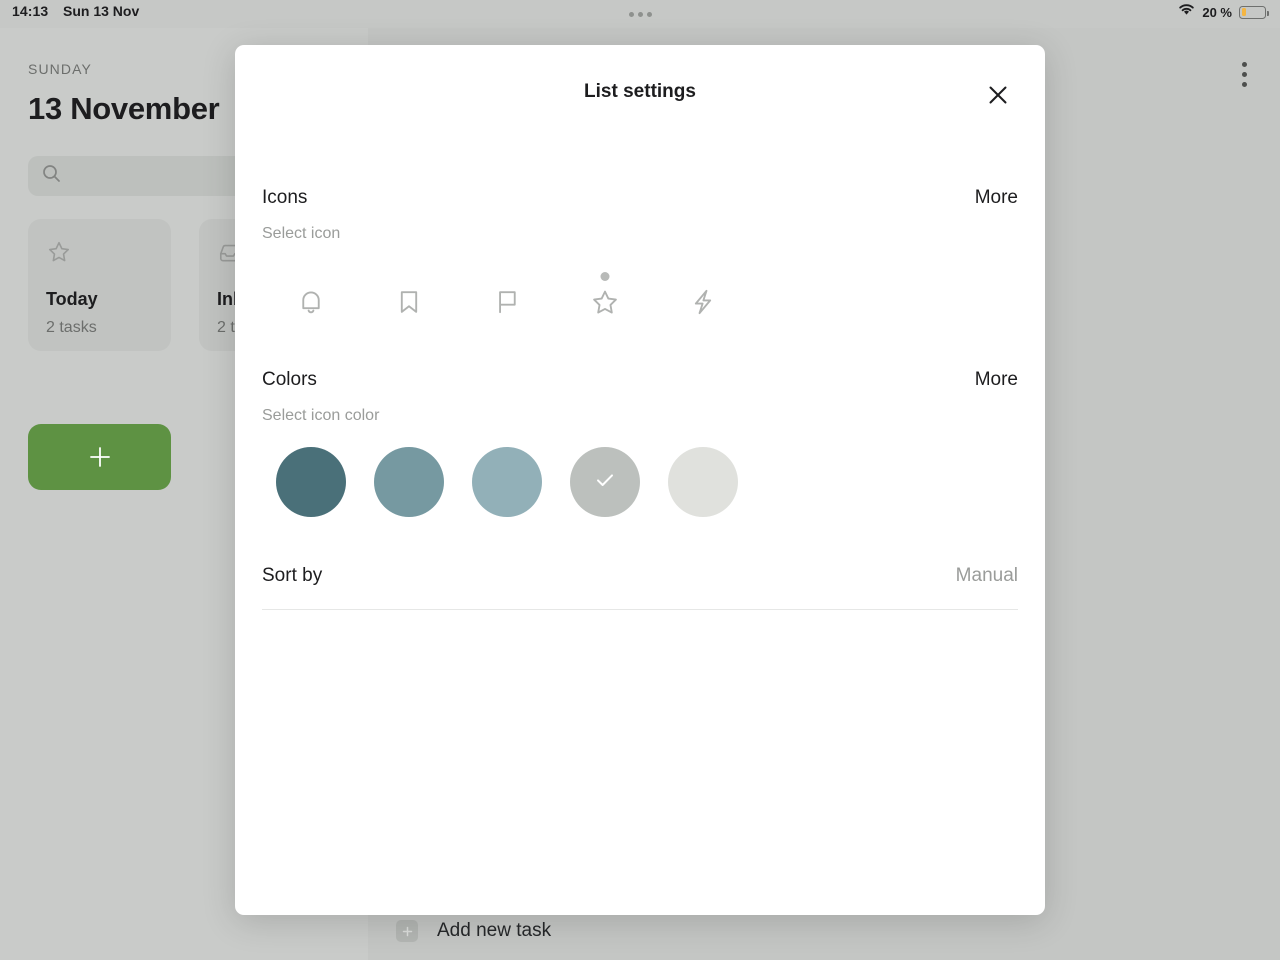  I want to click on sort-by-label: Sort by, so click(292, 575).